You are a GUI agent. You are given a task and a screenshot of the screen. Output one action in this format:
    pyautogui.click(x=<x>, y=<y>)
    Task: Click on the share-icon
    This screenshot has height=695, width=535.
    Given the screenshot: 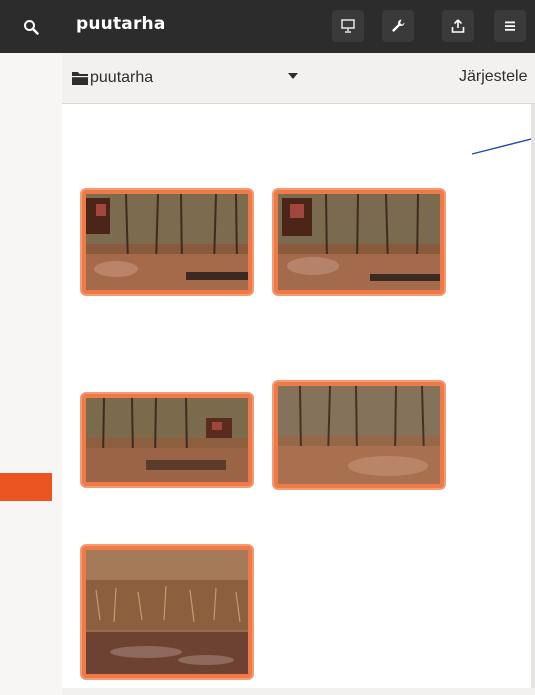 What is the action you would take?
    pyautogui.click(x=458, y=26)
    